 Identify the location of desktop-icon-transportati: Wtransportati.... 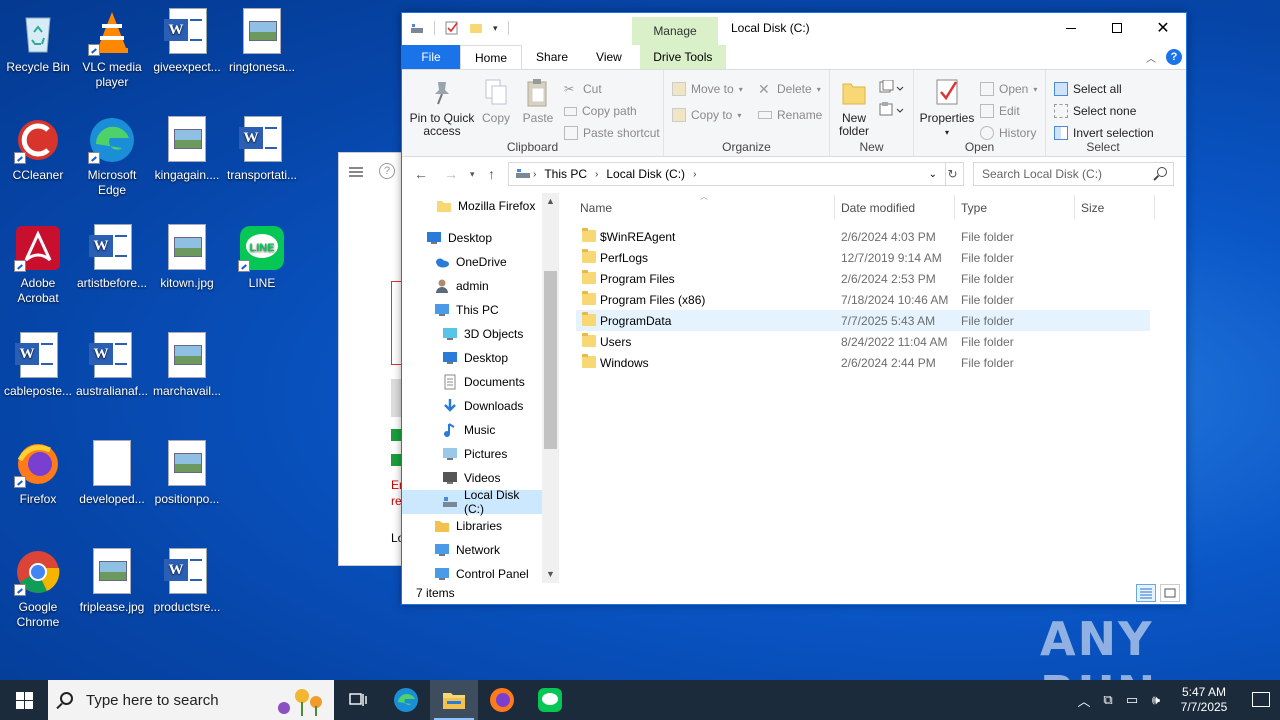
(262, 149).